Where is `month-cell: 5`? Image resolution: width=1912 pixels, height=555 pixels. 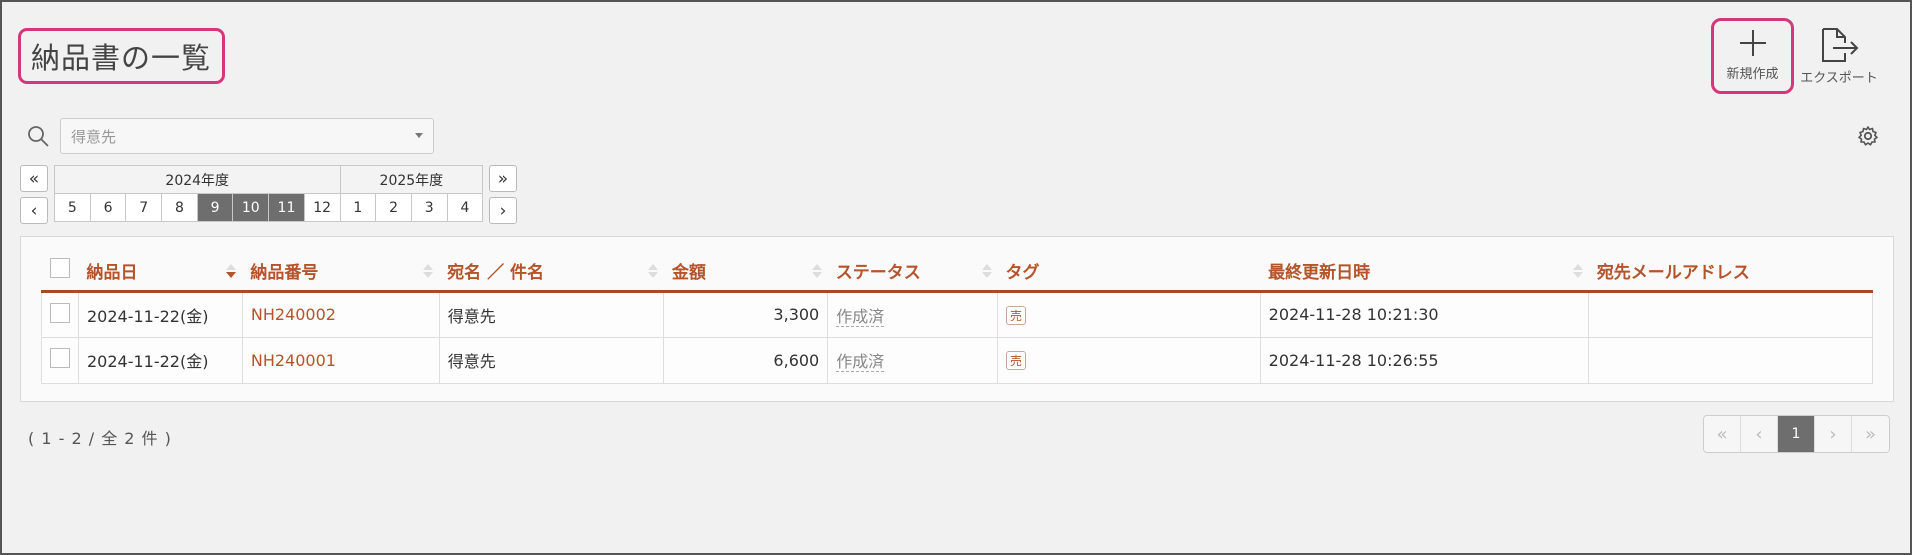
month-cell: 5 is located at coordinates (72, 207).